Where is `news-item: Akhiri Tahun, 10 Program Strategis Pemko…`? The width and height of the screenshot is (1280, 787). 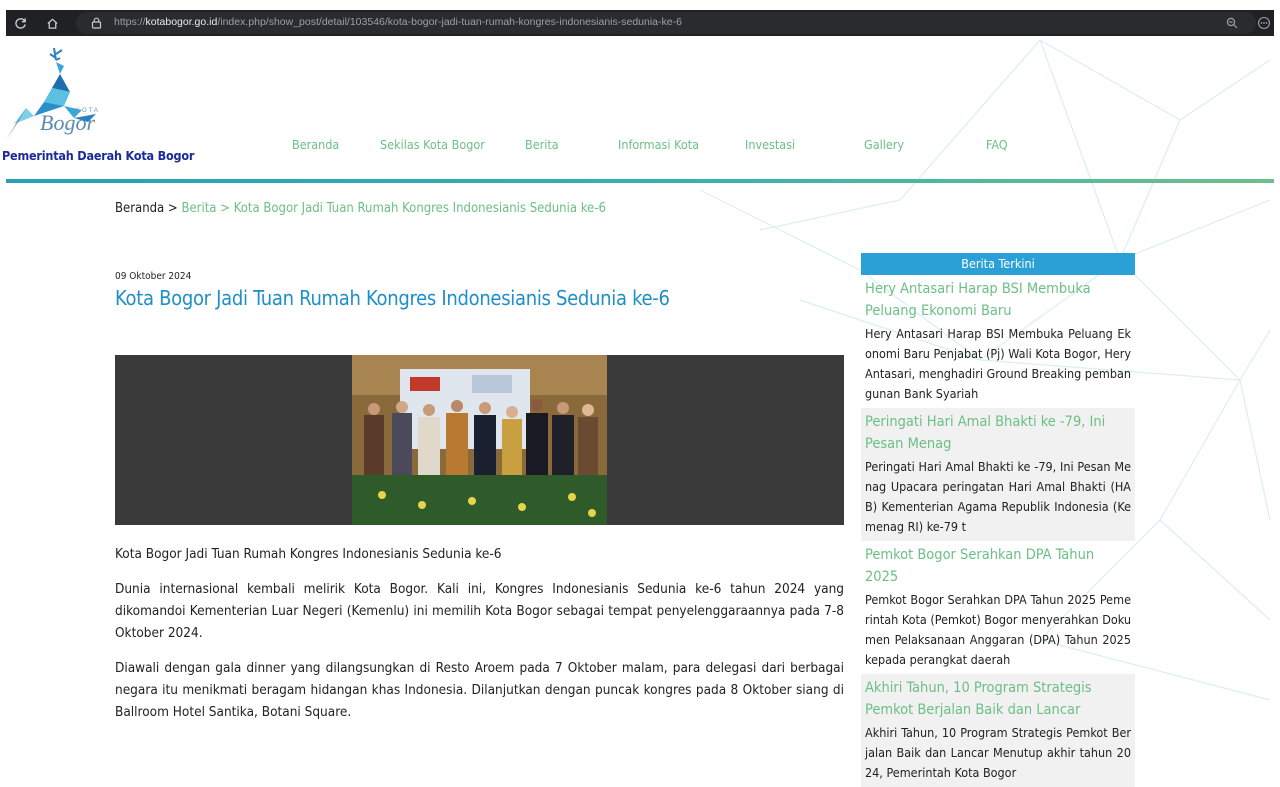 news-item: Akhiri Tahun, 10 Program Strategis Pemko… is located at coordinates (998, 730).